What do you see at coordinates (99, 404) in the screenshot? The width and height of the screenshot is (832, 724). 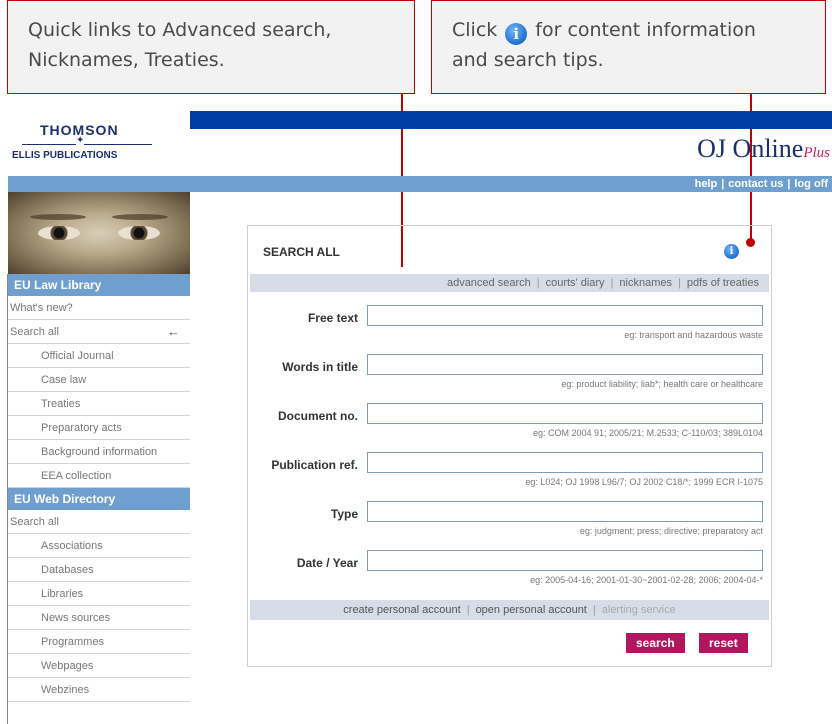 I see `sidebar-item-treaties: Treaties` at bounding box center [99, 404].